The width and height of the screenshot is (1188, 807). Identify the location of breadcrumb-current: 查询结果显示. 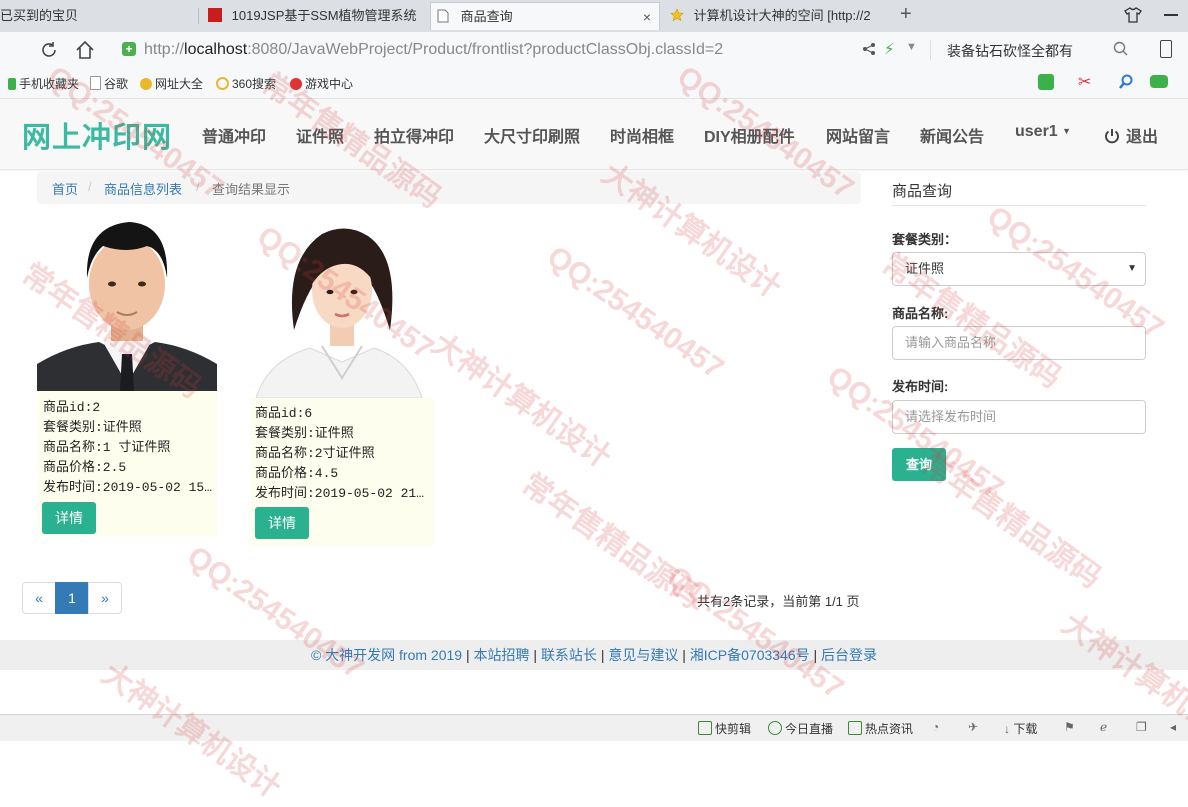
(251, 189).